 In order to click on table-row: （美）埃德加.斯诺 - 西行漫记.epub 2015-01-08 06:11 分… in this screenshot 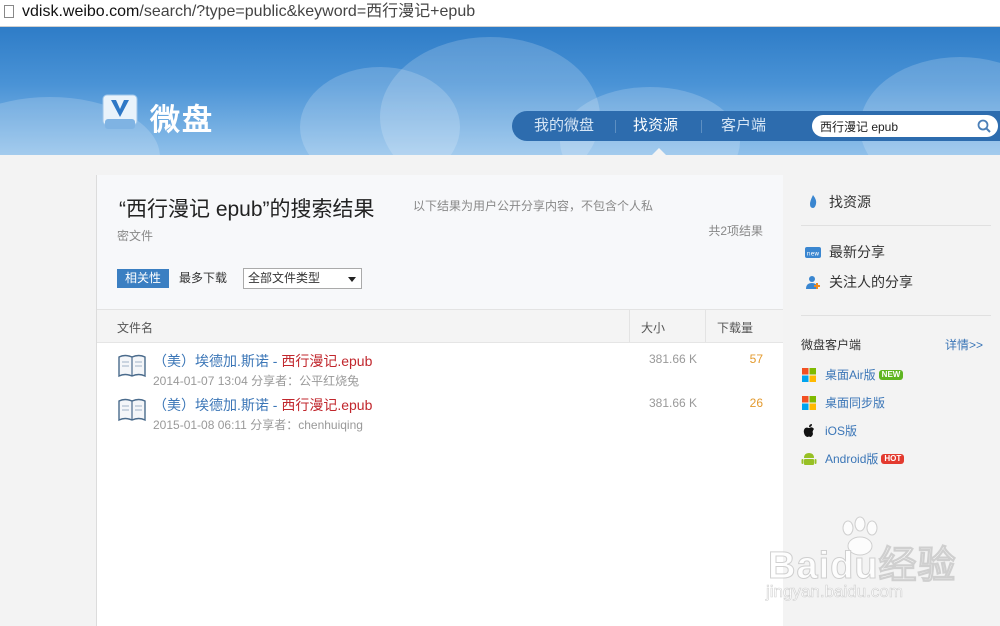, I will do `click(440, 417)`.